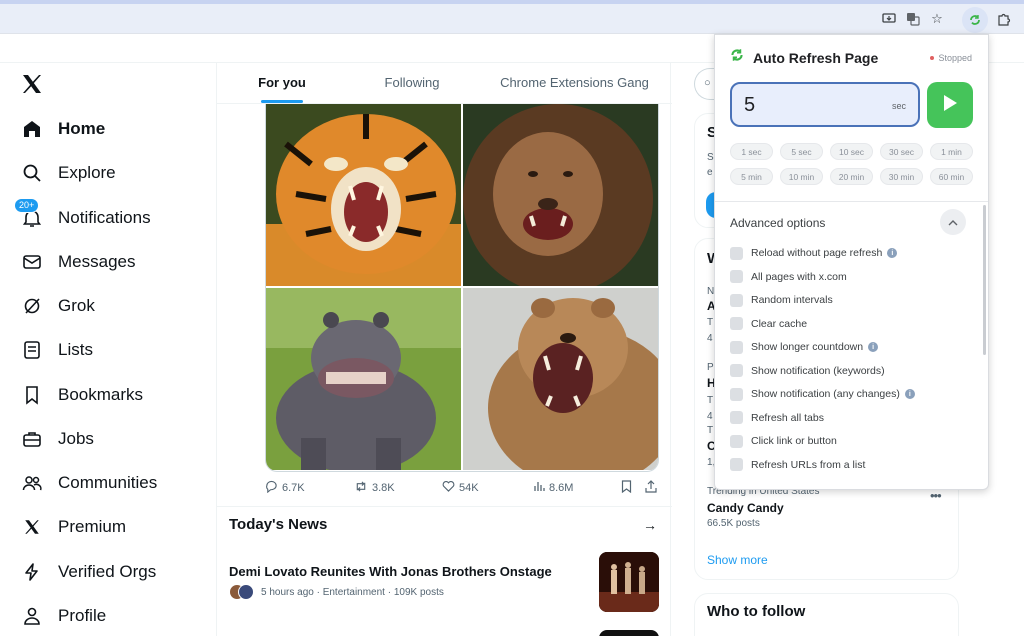 This screenshot has width=1024, height=636. What do you see at coordinates (32, 129) in the screenshot?
I see `home-icon` at bounding box center [32, 129].